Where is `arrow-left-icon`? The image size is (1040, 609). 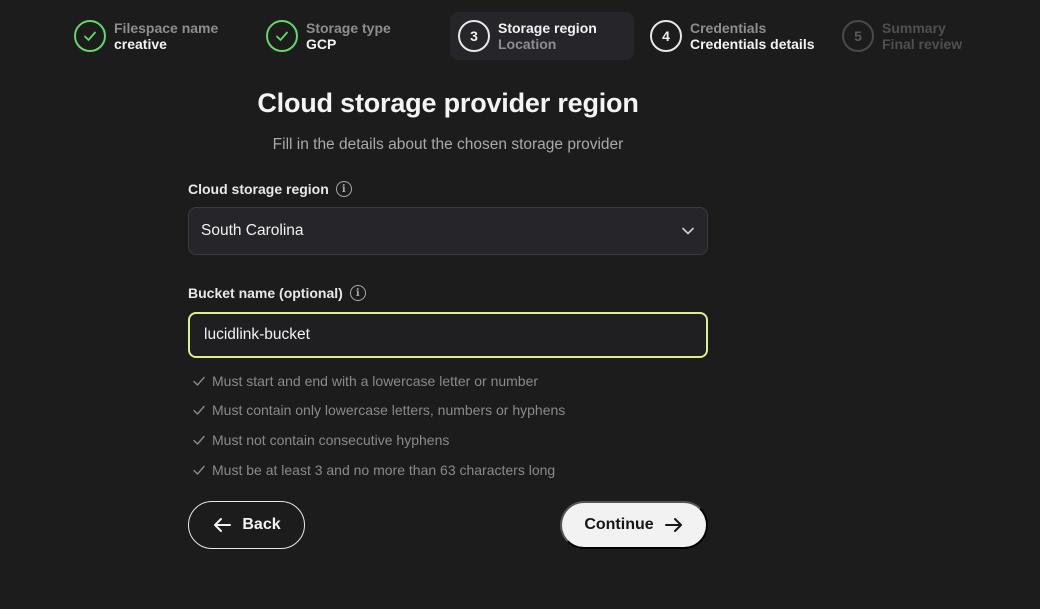
arrow-left-icon is located at coordinates (223, 525).